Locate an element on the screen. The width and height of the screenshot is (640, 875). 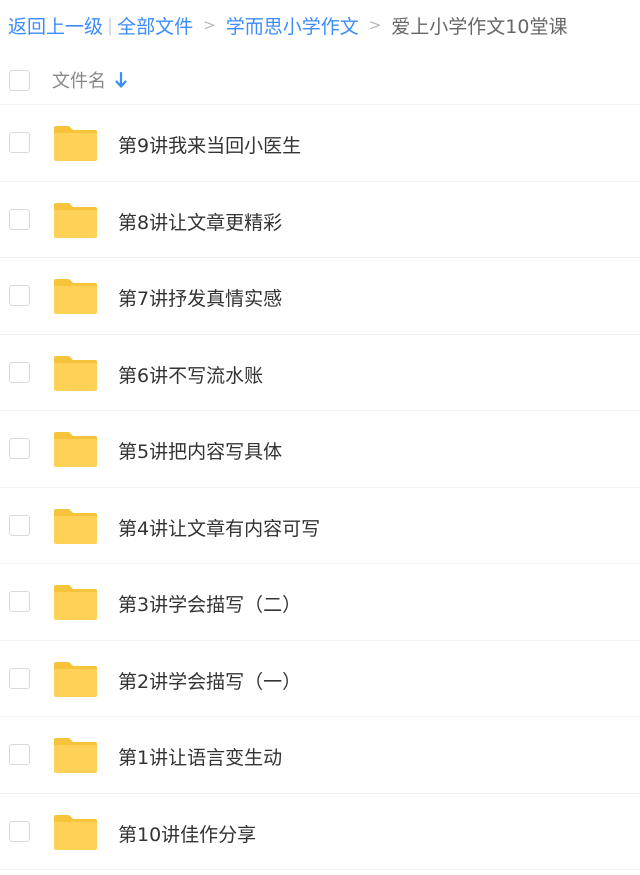
name-column-header: 文件名 is located at coordinates (90, 80).